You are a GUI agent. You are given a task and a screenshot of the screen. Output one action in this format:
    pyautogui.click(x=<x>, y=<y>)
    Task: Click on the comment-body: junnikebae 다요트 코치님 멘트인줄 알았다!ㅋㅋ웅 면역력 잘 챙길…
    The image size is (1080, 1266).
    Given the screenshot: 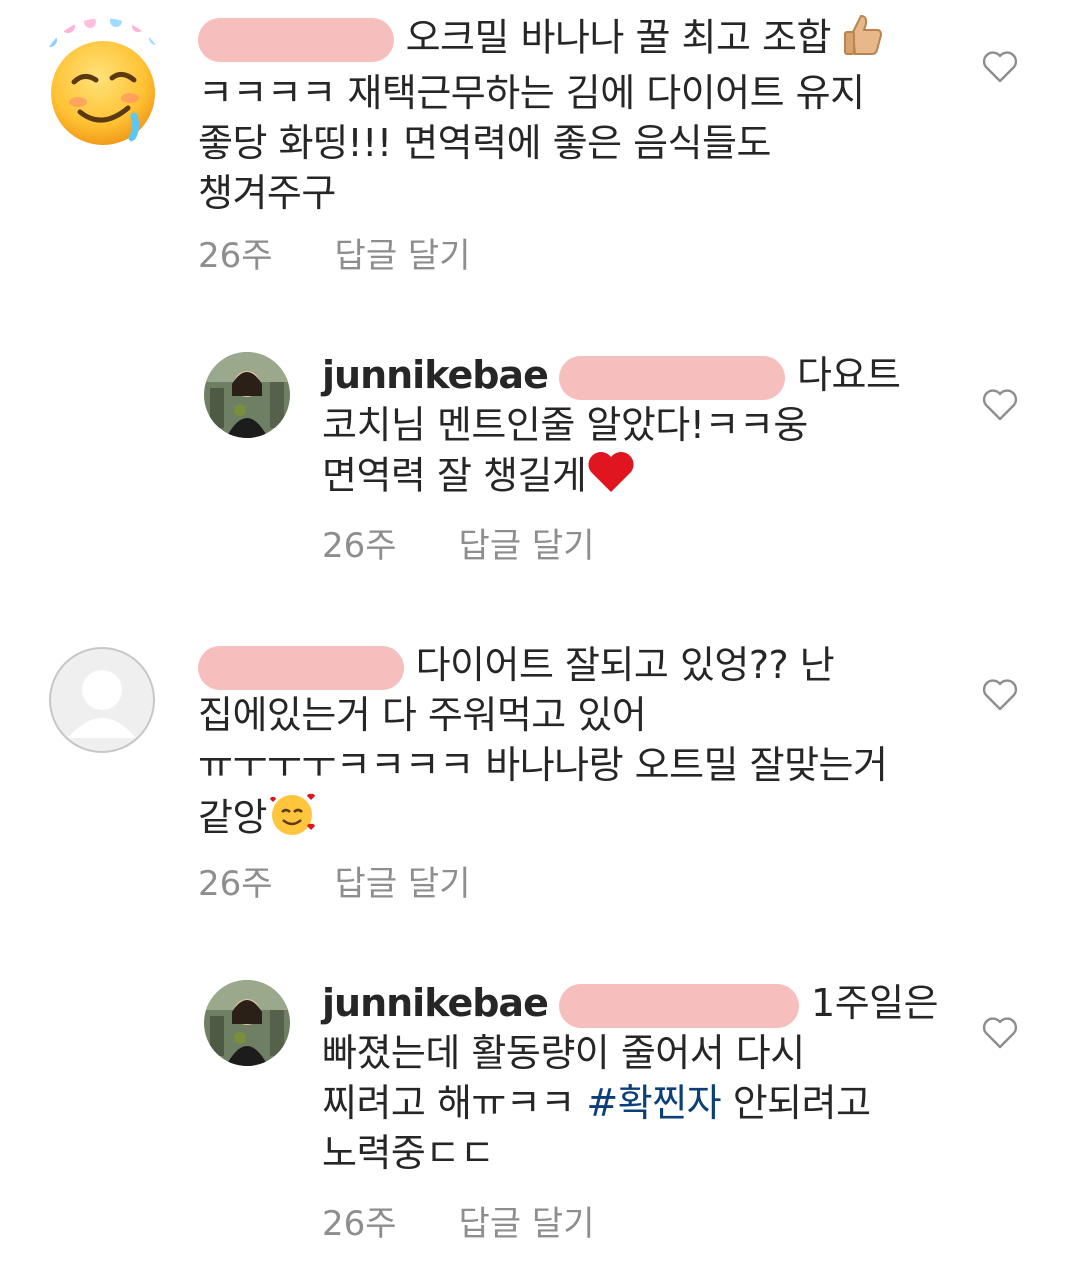 What is the action you would take?
    pyautogui.click(x=642, y=428)
    